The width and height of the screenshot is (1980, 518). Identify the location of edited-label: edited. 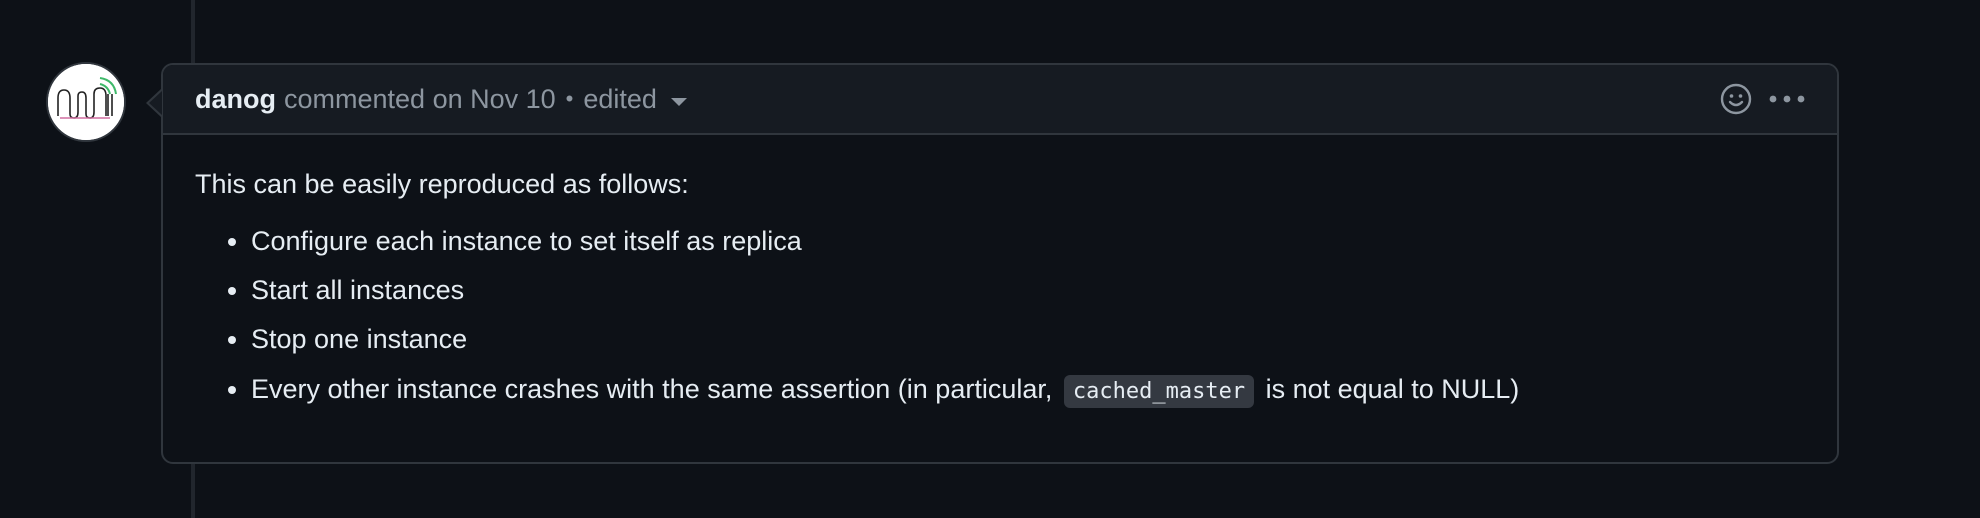
(620, 99).